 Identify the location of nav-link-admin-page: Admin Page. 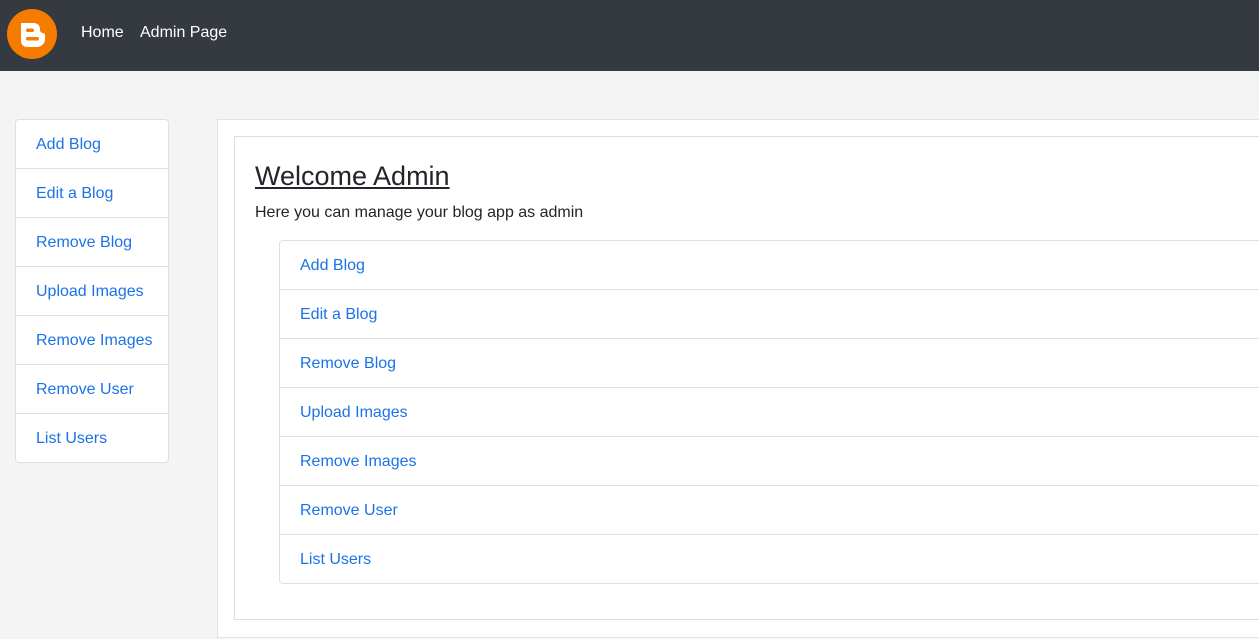
(183, 33).